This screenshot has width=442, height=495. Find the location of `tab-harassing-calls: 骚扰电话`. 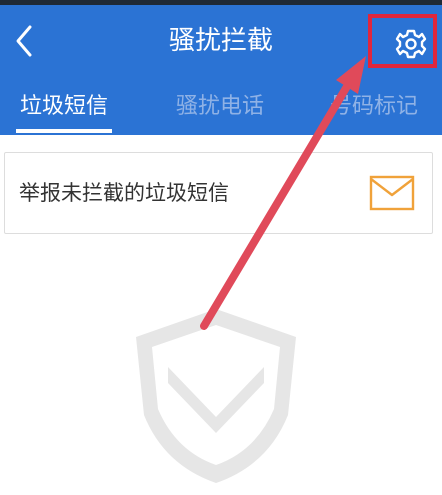

tab-harassing-calls: 骚扰电话 is located at coordinates (220, 107).